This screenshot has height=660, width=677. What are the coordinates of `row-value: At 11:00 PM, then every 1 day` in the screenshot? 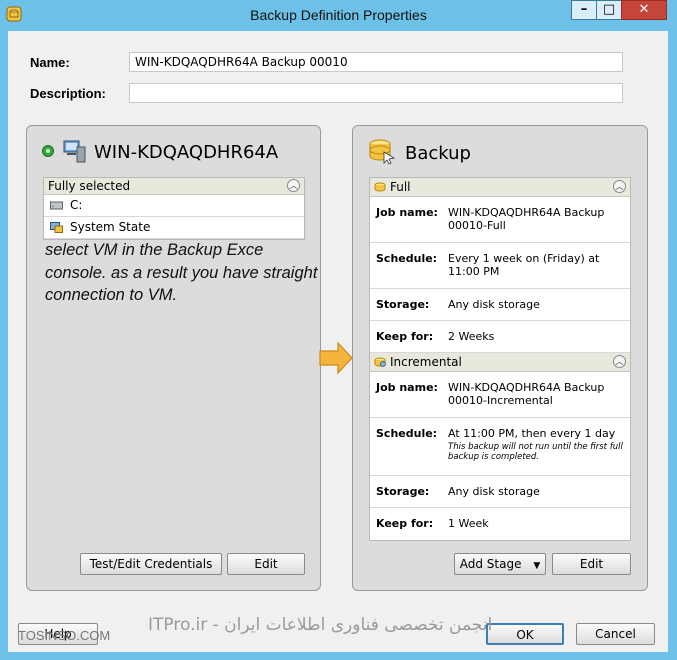 It's located at (532, 433).